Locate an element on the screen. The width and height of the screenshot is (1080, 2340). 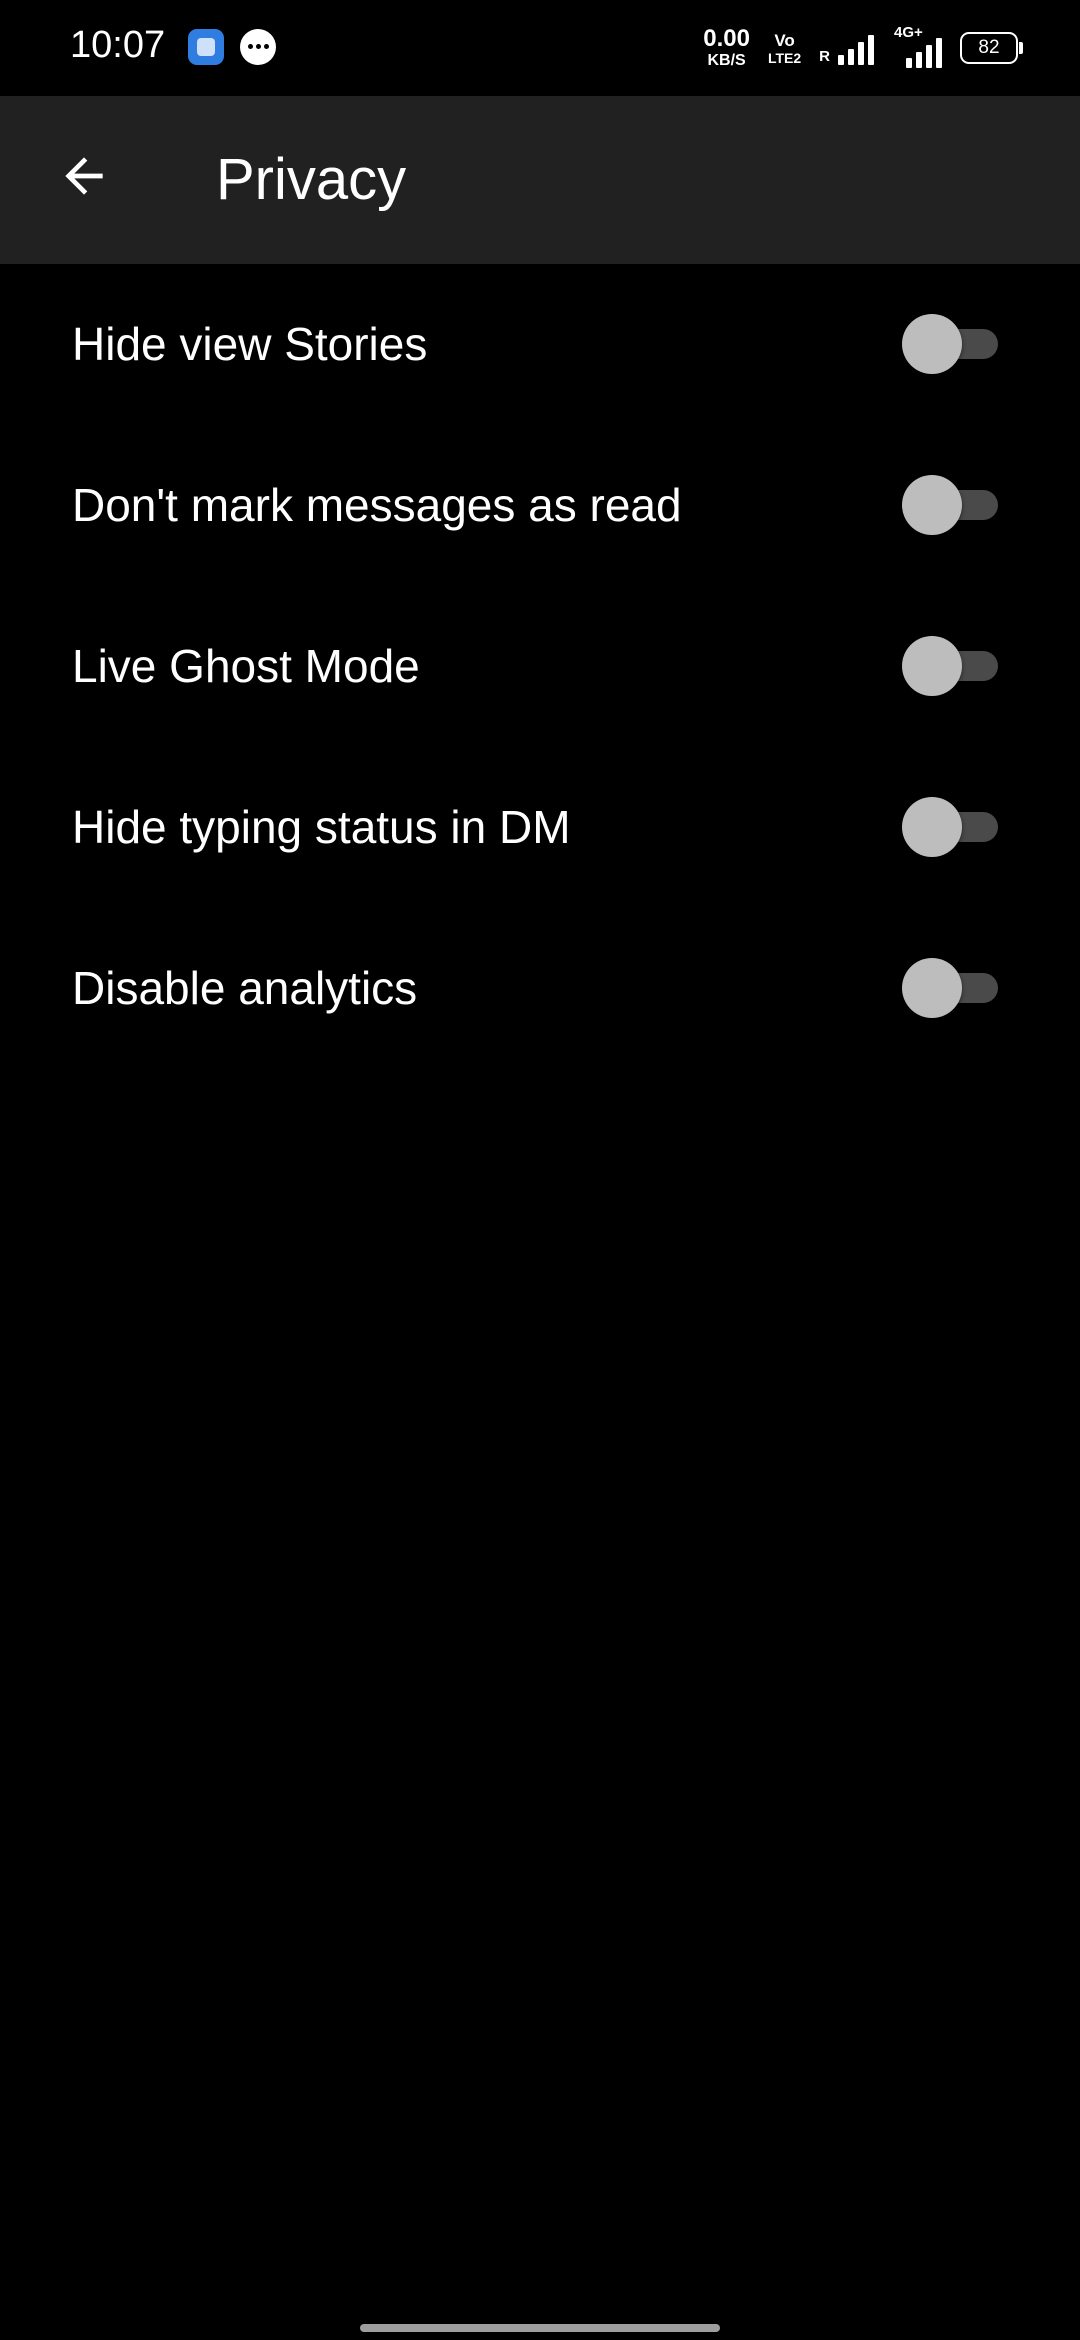
network-type-label: 4G+ is located at coordinates (908, 32).